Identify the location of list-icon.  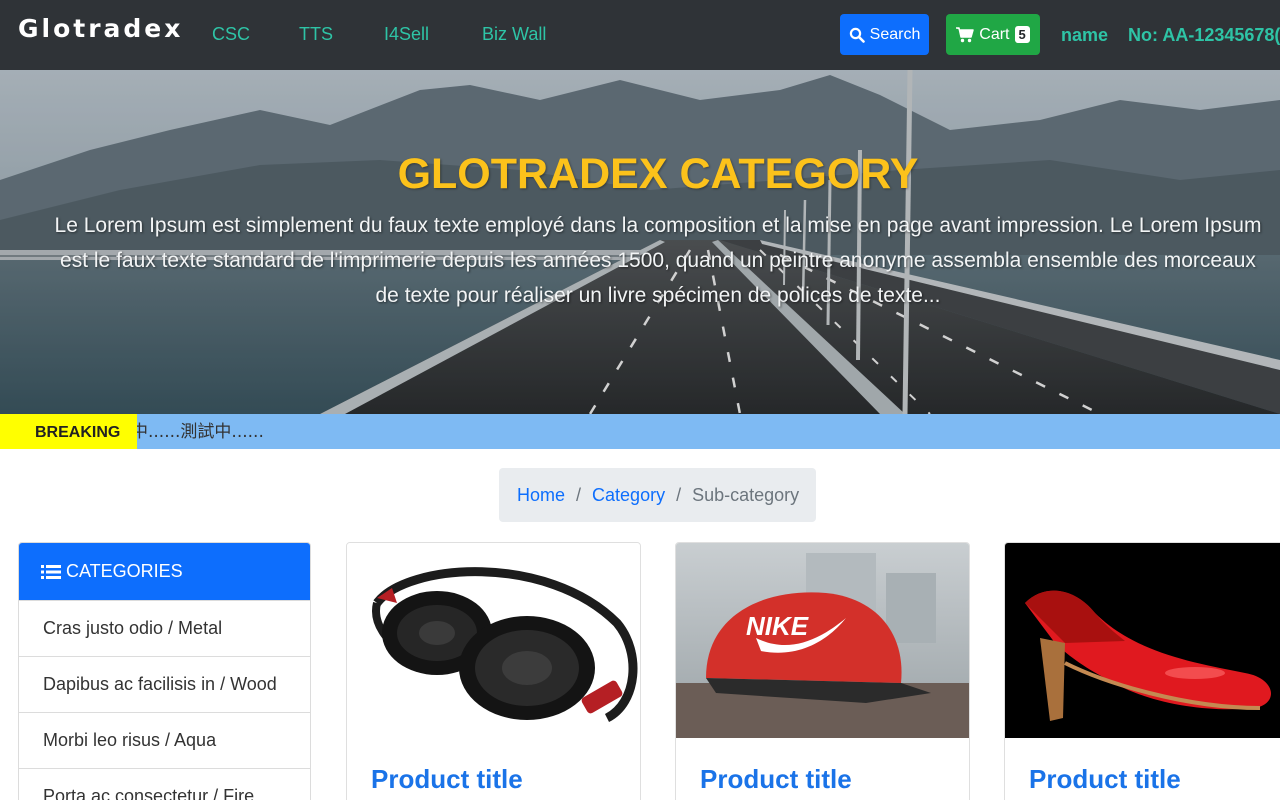
(51, 571).